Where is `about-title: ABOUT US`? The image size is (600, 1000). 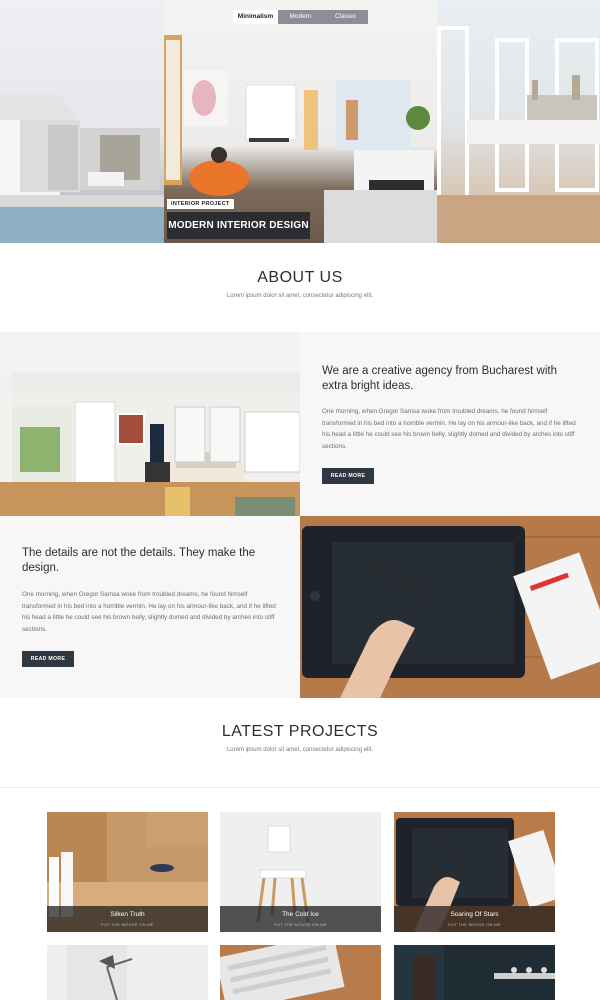
about-title: ABOUT US is located at coordinates (300, 277).